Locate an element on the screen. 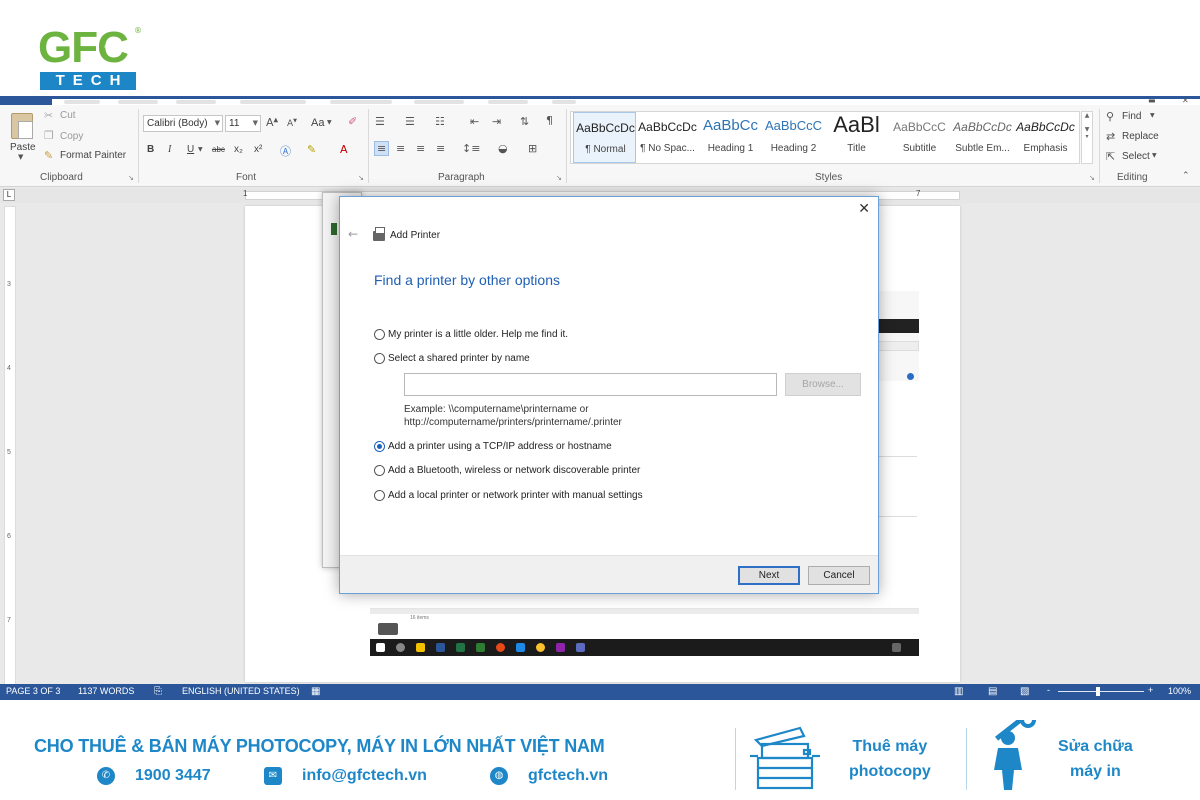 The width and height of the screenshot is (1200, 800). copy-button: Copy is located at coordinates (71, 136).